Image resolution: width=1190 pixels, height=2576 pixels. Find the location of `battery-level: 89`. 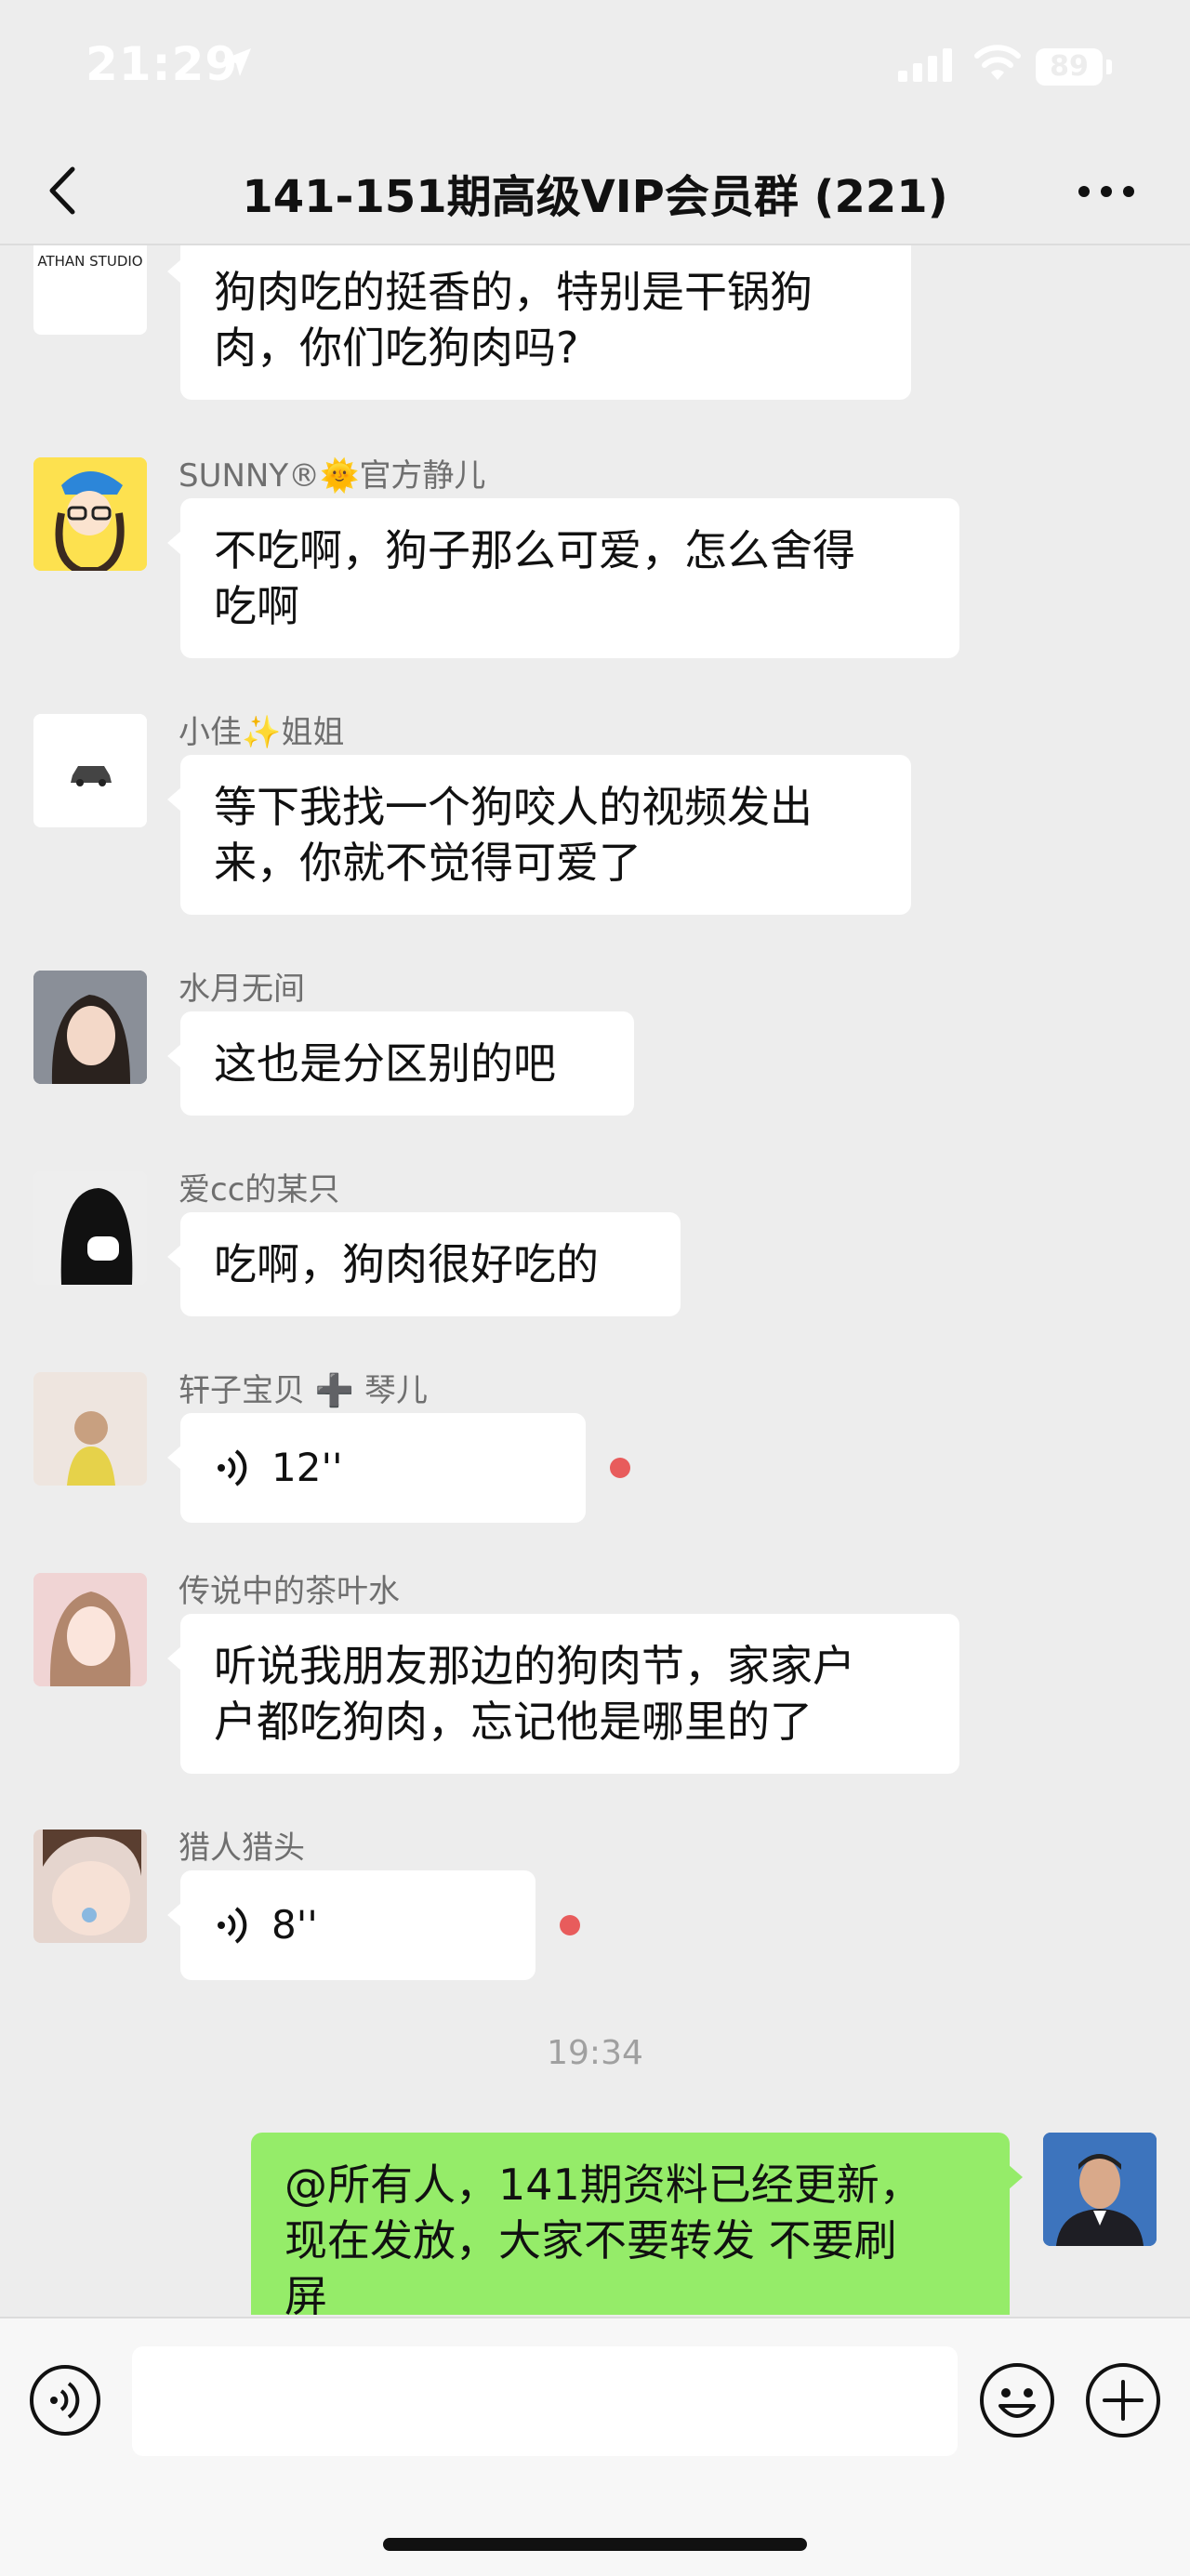

battery-level: 89 is located at coordinates (1069, 66).